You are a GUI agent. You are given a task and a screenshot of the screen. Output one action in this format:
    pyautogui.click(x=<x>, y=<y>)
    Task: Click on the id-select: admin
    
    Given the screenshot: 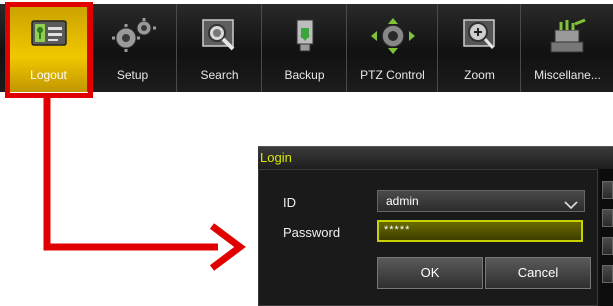 What is the action you would take?
    pyautogui.click(x=481, y=201)
    